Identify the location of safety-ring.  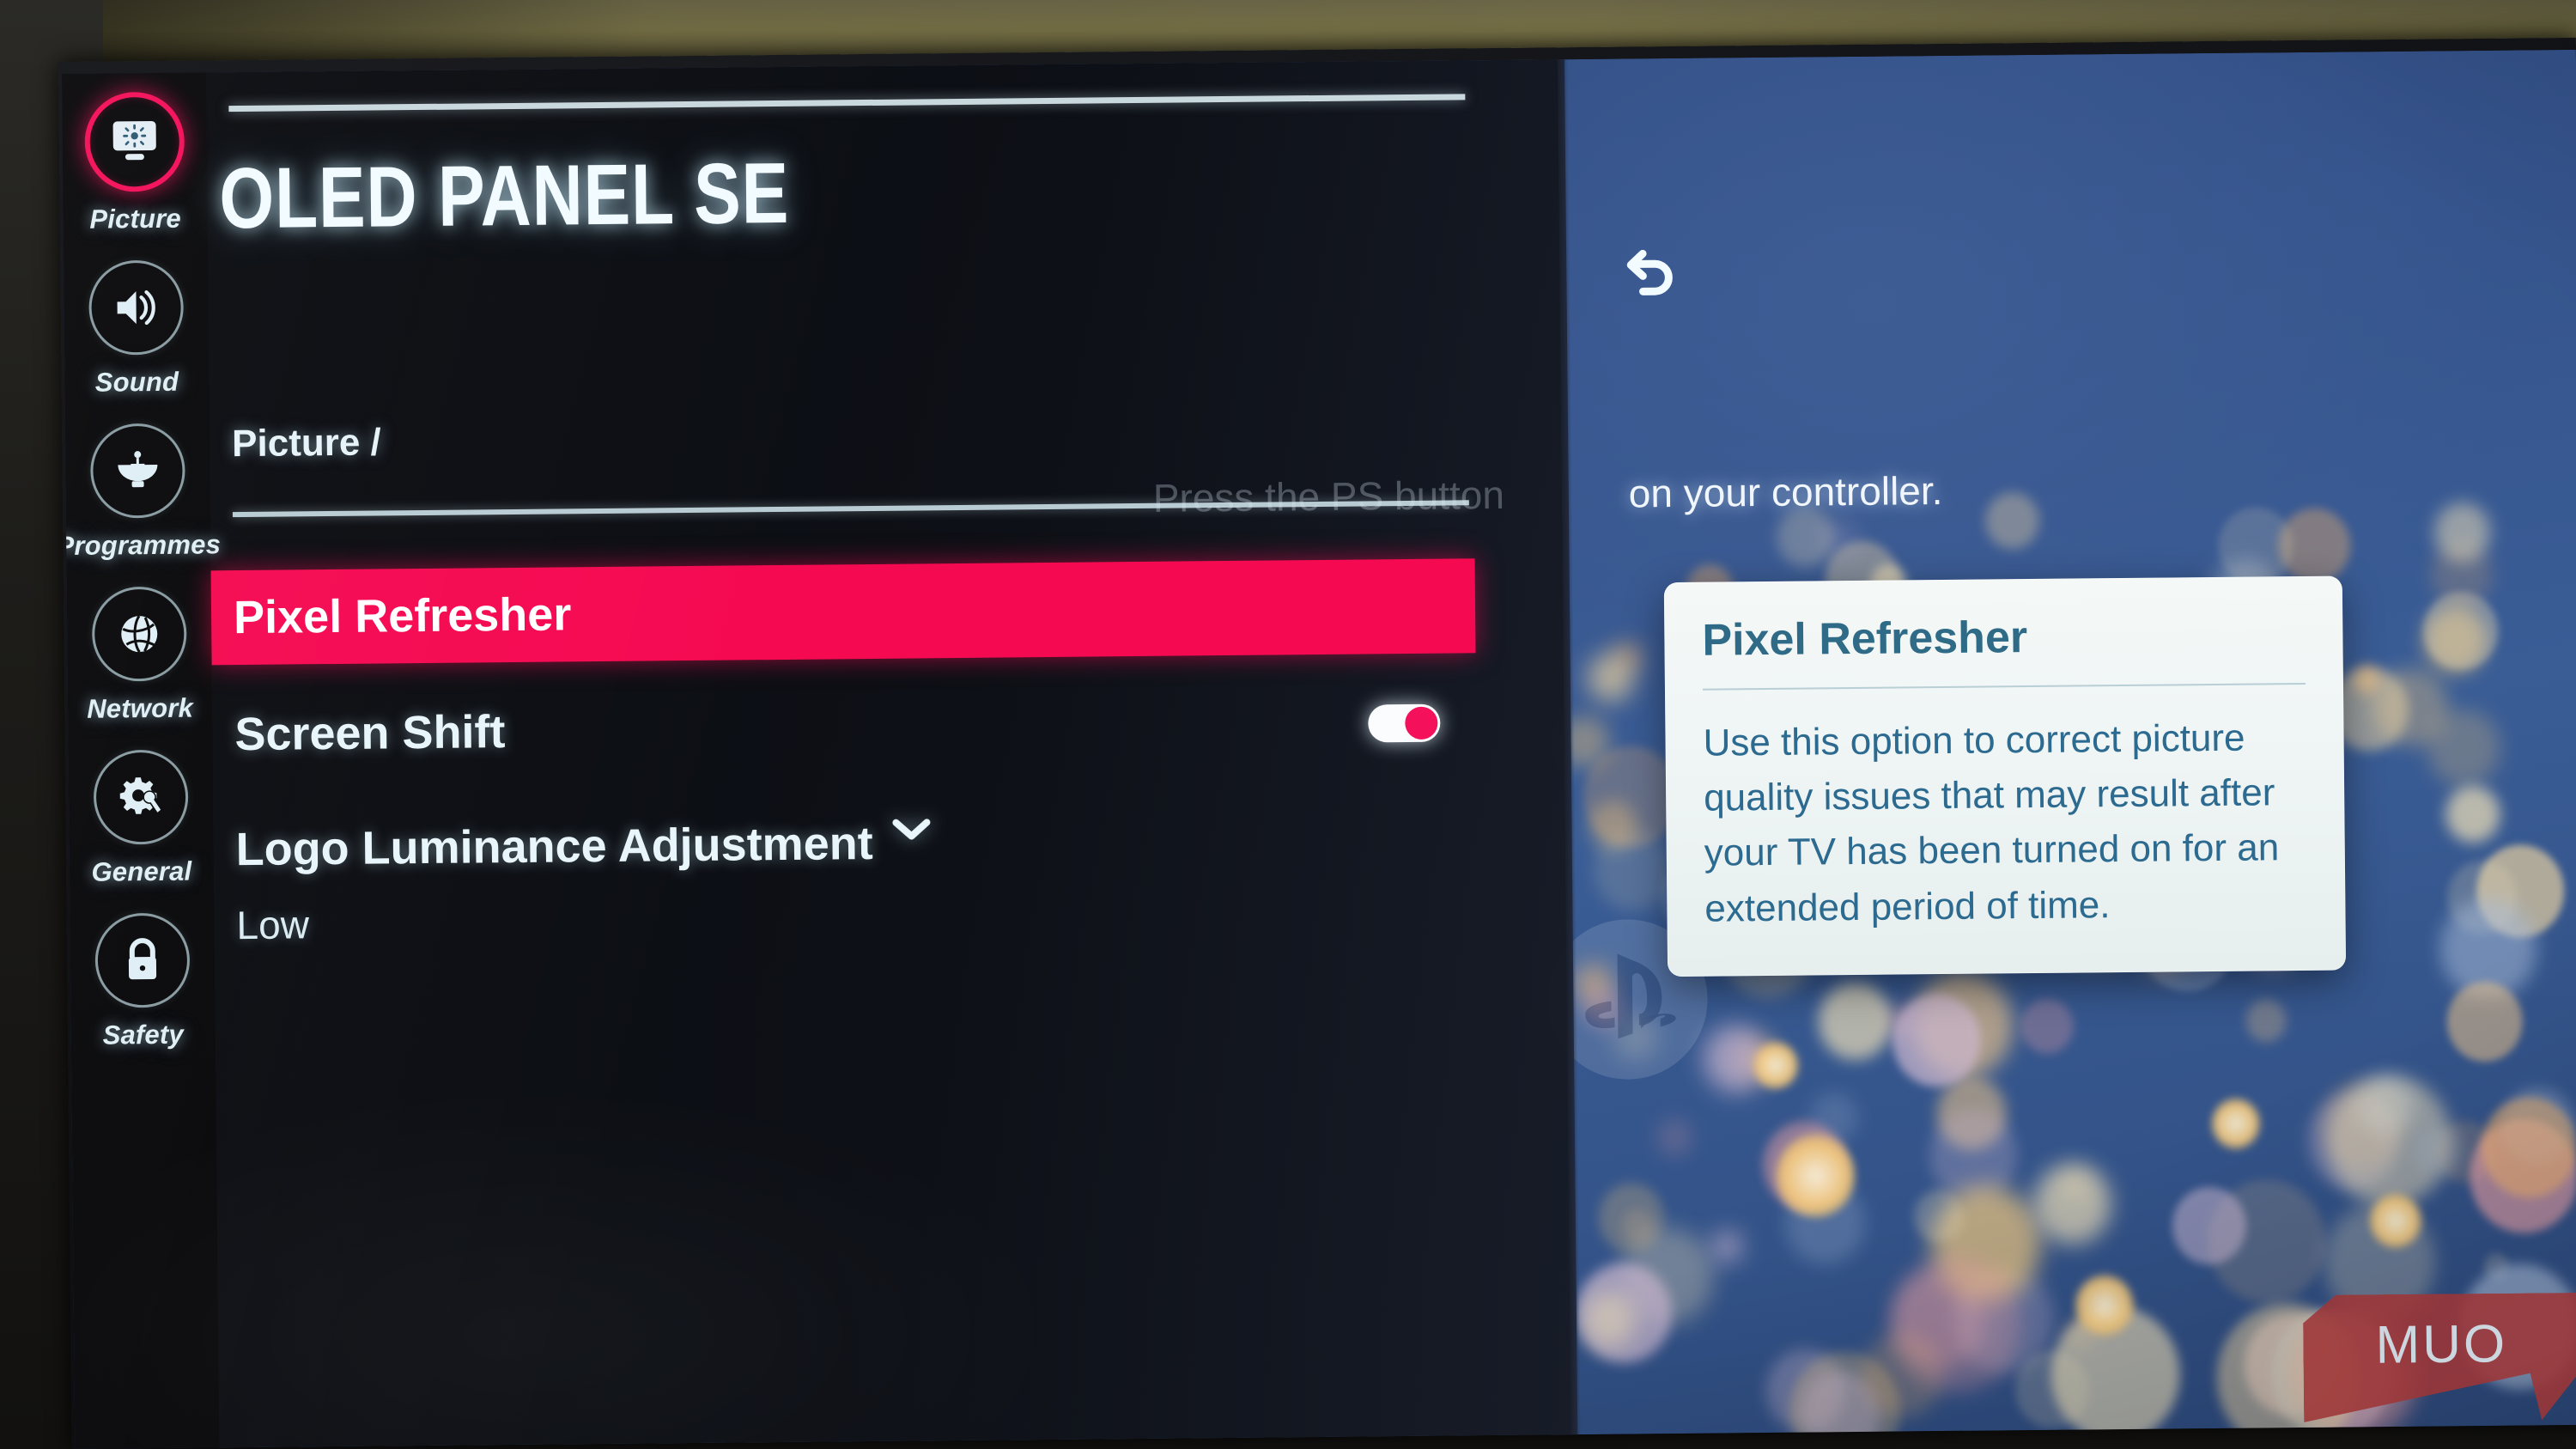
(143, 960).